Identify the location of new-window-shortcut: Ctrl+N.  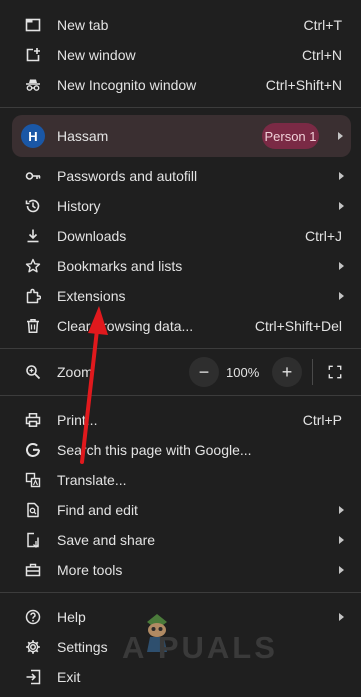
(321, 55).